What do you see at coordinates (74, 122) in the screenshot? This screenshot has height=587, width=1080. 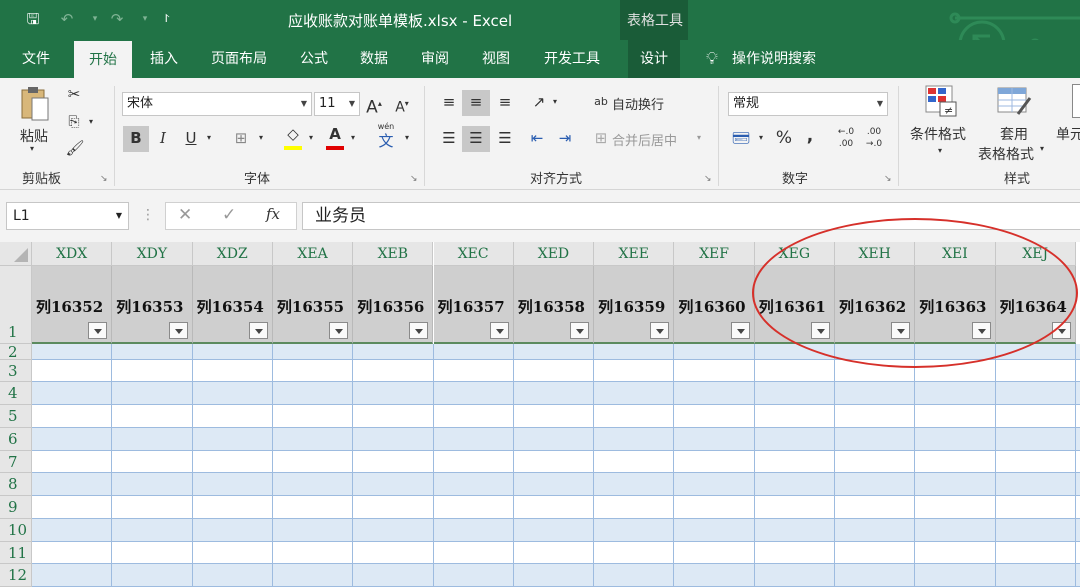 I see `copy-icon: ⎘` at bounding box center [74, 122].